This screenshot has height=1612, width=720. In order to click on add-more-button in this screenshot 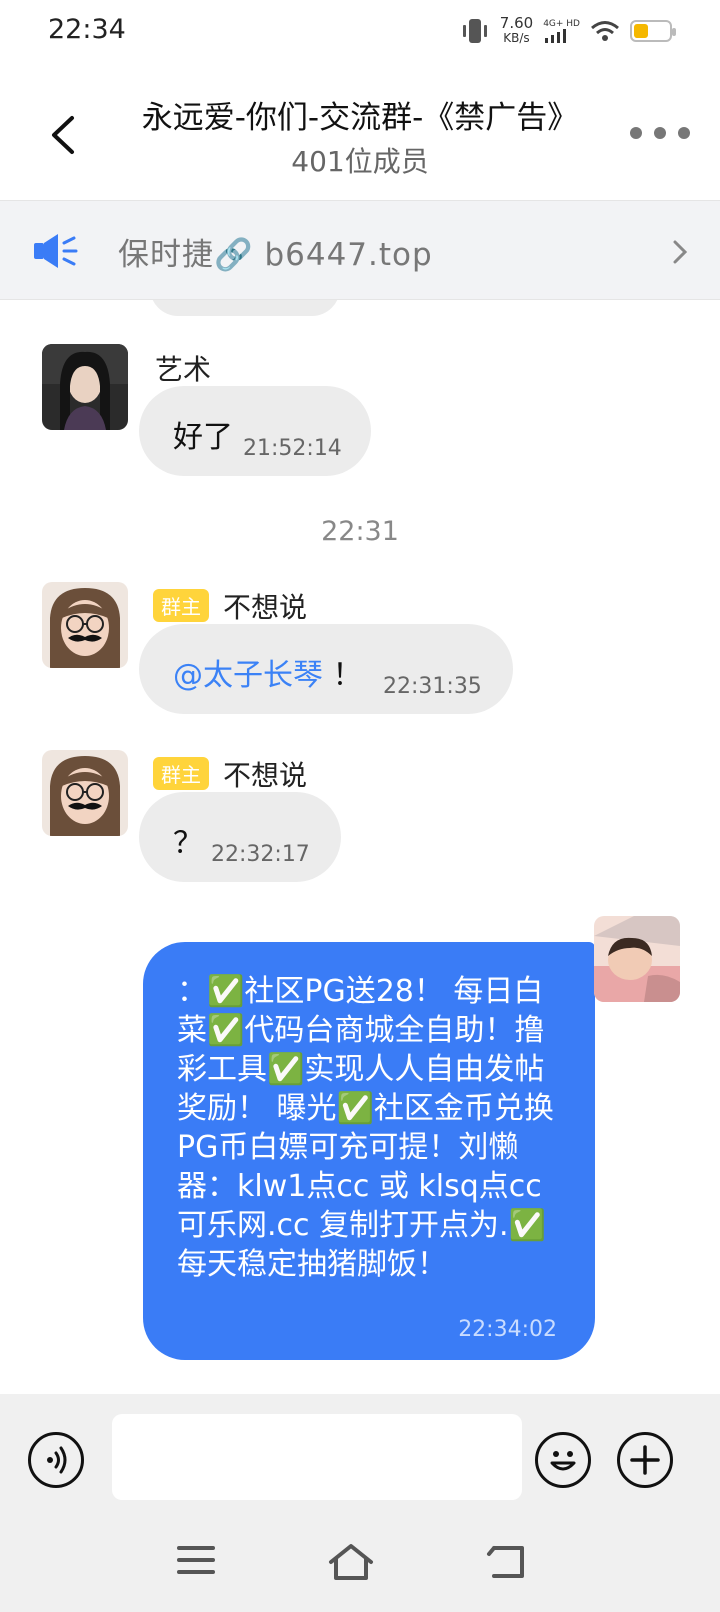, I will do `click(645, 1460)`.